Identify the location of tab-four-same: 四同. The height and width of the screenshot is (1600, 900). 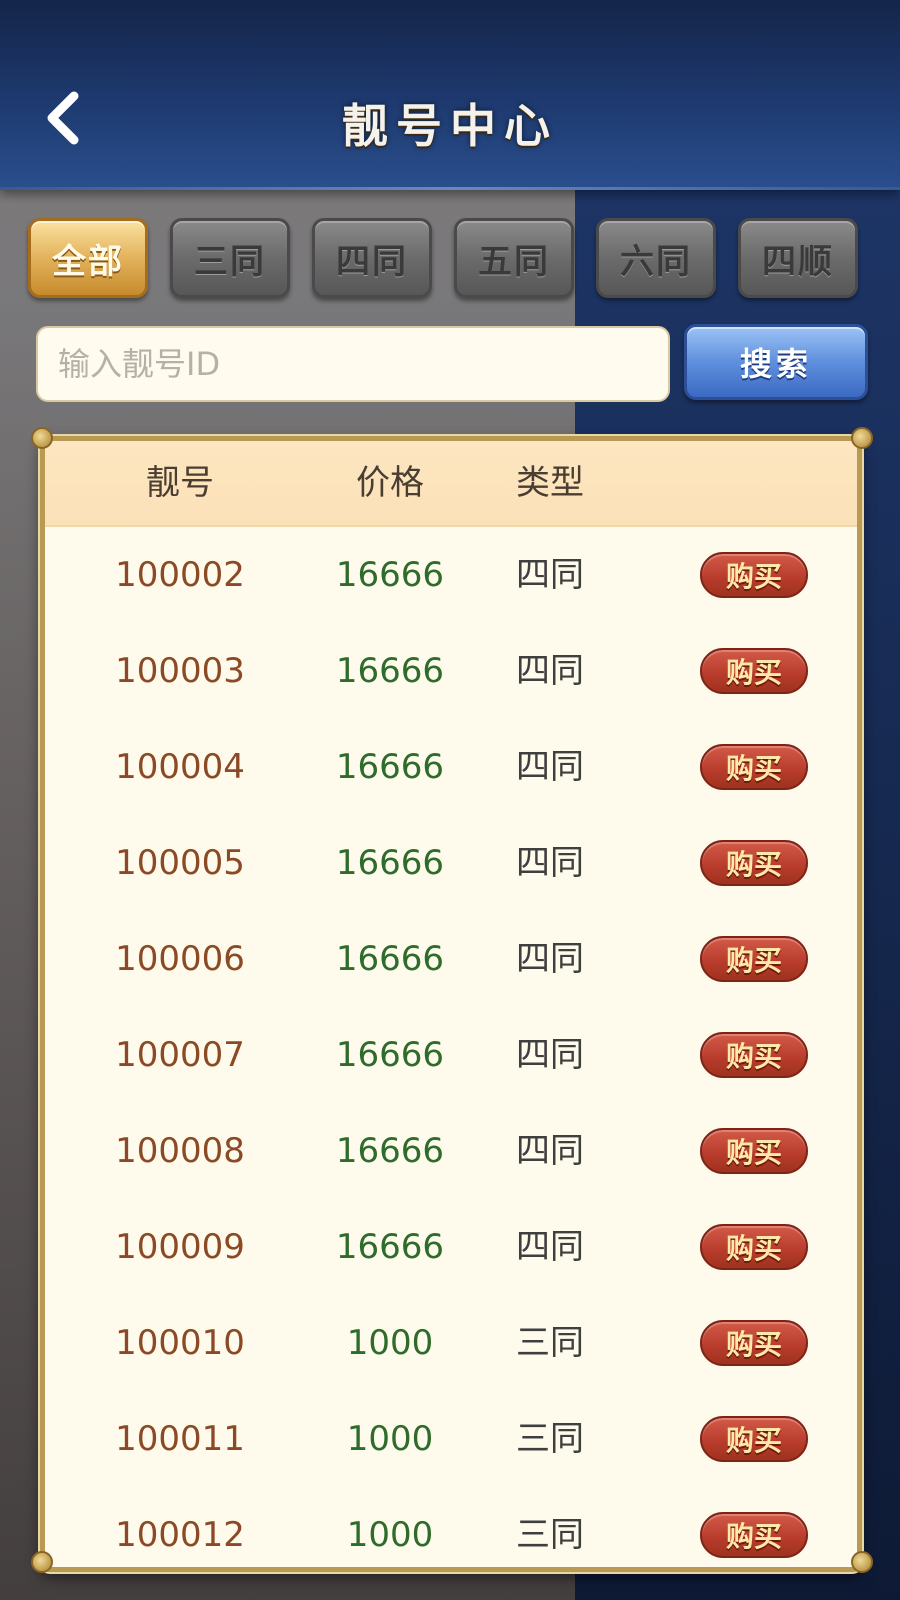
(372, 258).